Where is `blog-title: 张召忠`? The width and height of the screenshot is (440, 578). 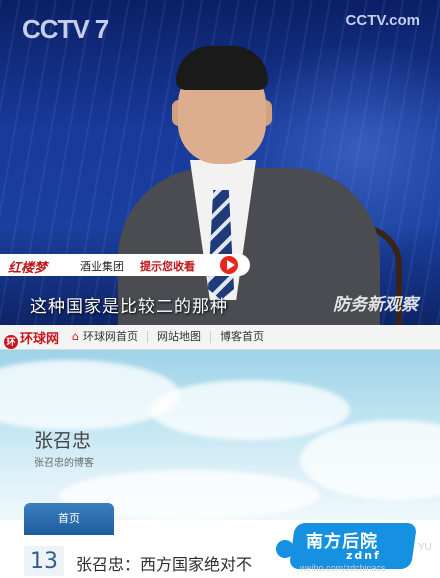
blog-title: 张召忠 is located at coordinates (63, 441).